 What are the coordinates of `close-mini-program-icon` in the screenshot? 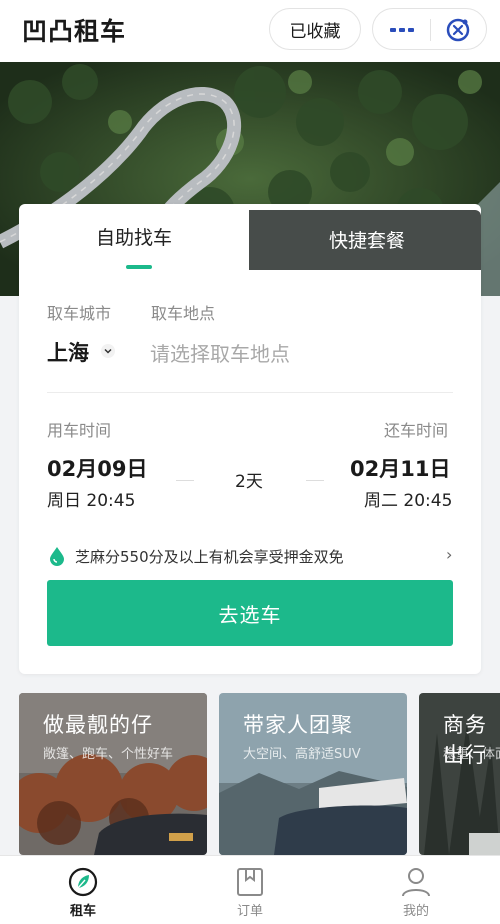 It's located at (458, 30).